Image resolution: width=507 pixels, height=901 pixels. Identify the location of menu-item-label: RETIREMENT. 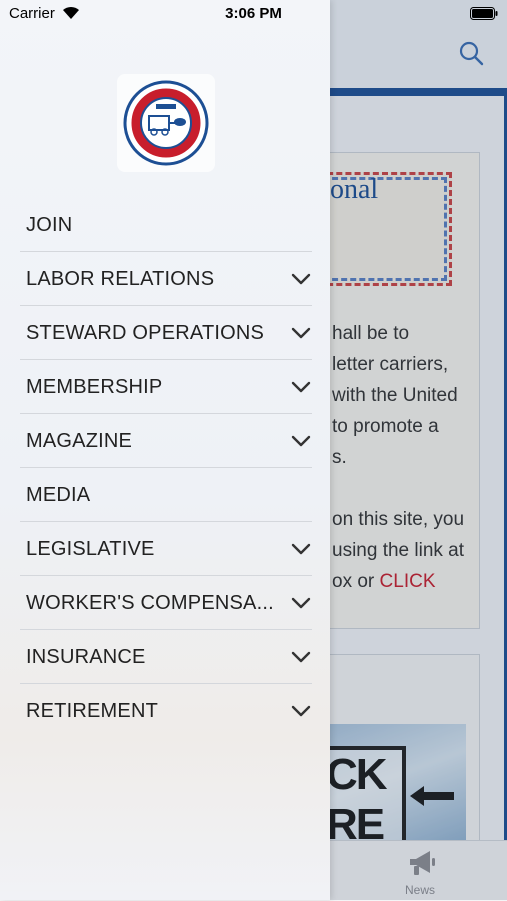
(92, 711).